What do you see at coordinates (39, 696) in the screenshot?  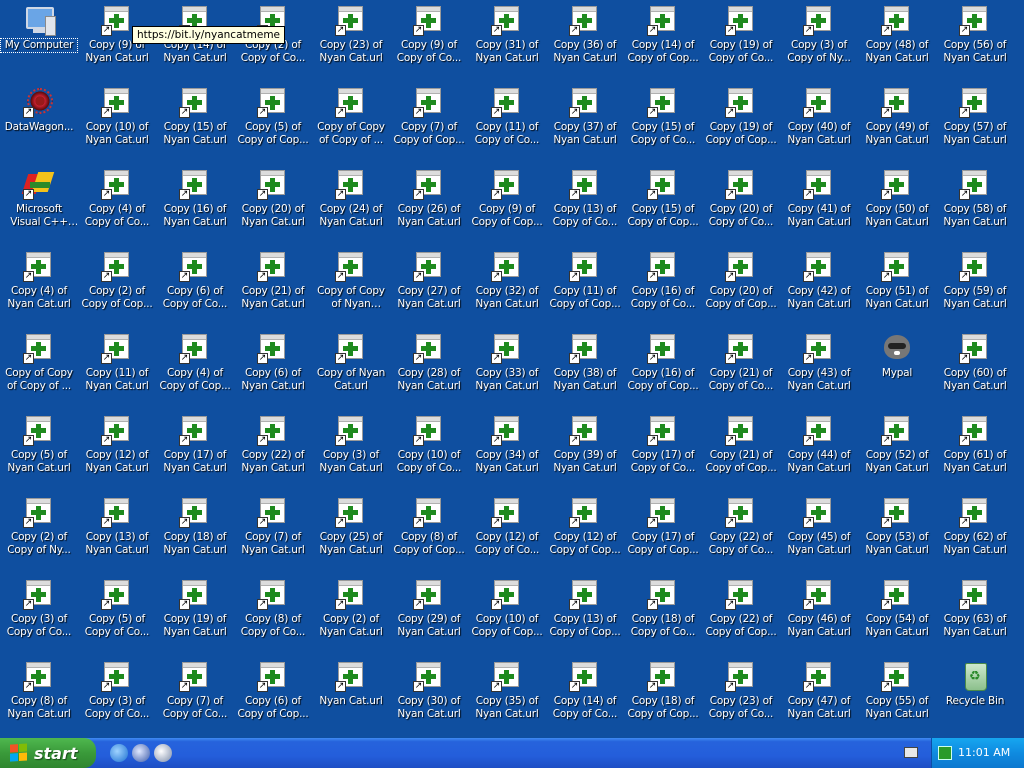 I see `desktop-icon-copy-8-of-nyan-cat-url: ↗ Copy (8) of Nyan Cat.url` at bounding box center [39, 696].